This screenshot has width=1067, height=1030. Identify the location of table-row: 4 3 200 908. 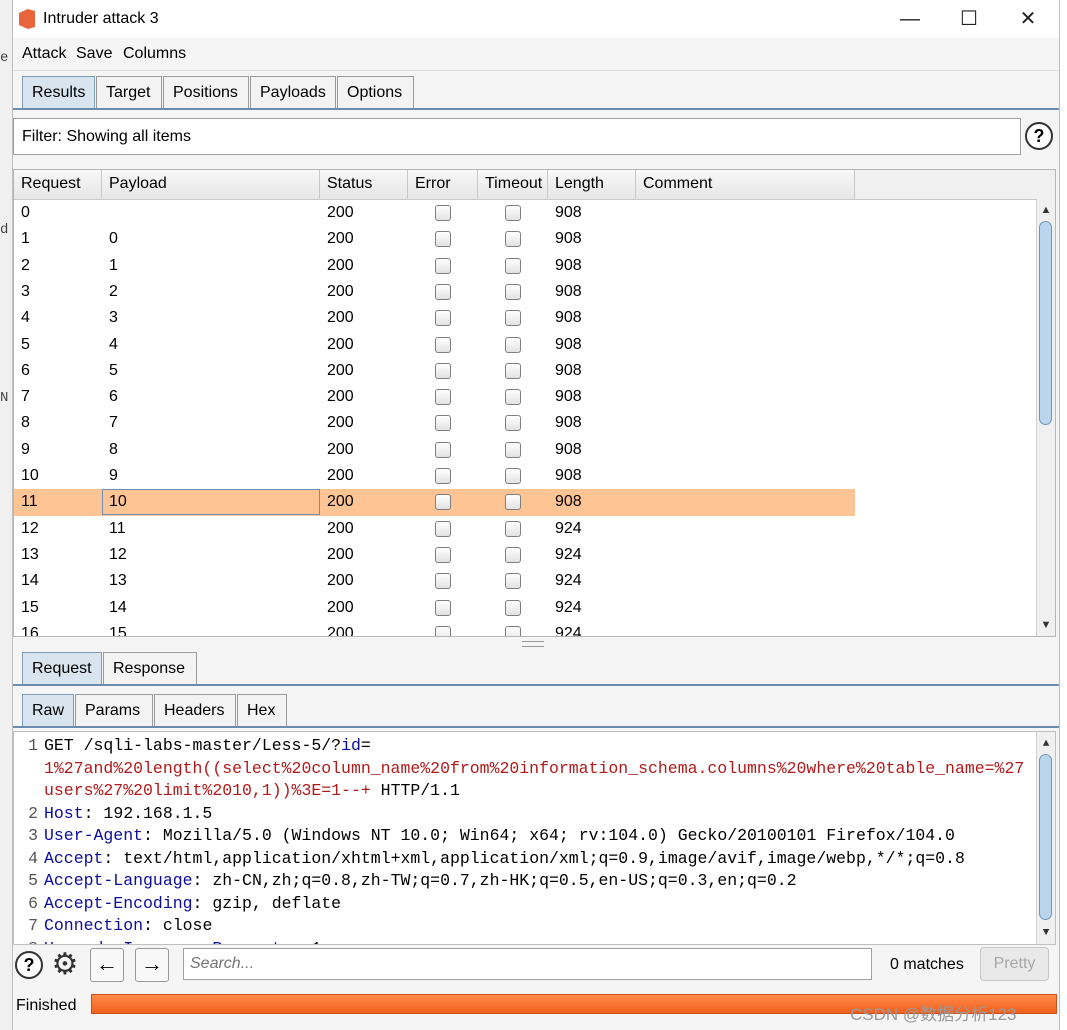
(434, 318).